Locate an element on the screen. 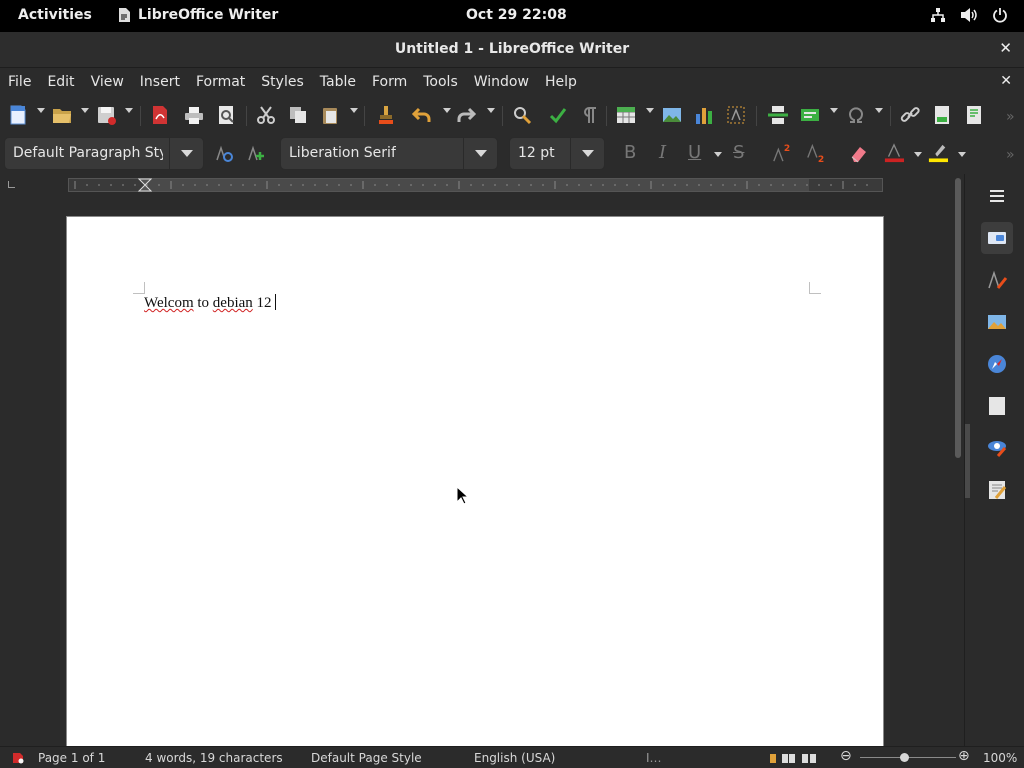 The height and width of the screenshot is (768, 1024). insert-page-break-button is located at coordinates (778, 115).